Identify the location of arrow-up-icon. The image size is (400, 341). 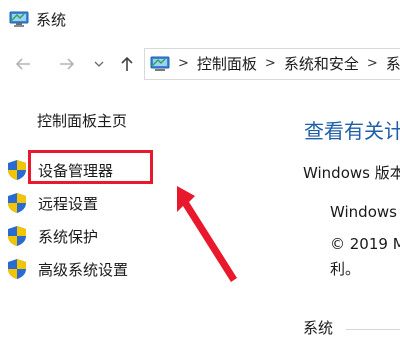
(127, 63).